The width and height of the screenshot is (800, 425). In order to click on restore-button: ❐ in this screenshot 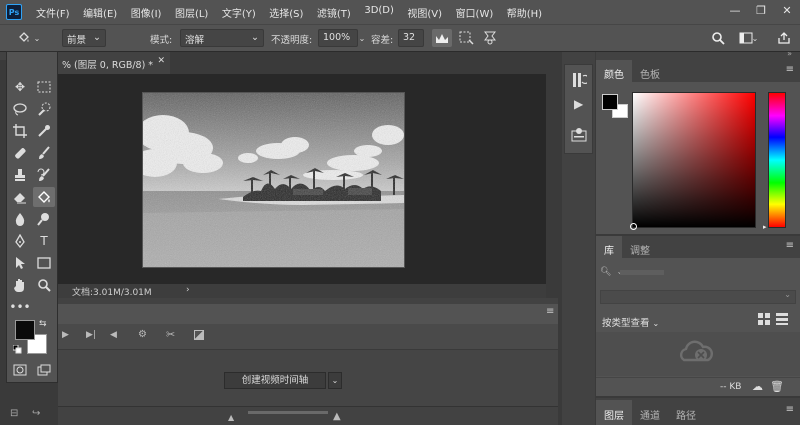, I will do `click(761, 10)`.